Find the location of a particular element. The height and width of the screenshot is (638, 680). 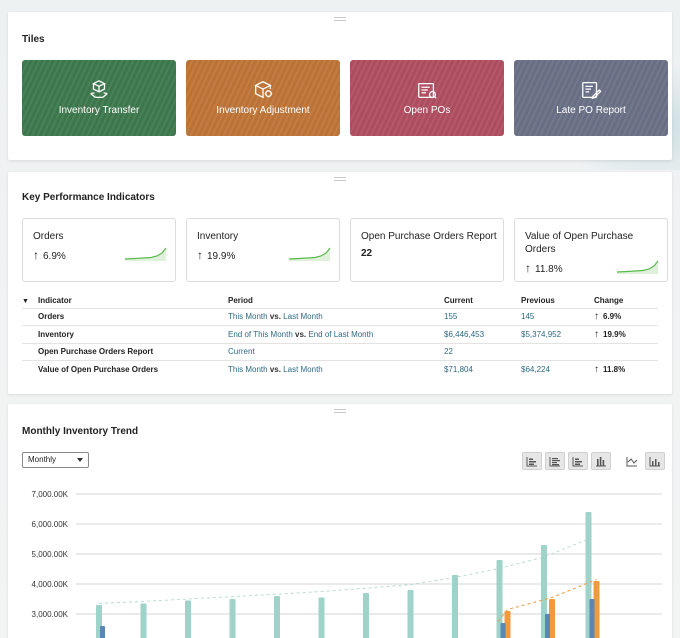

combo-chart-button is located at coordinates (655, 461).